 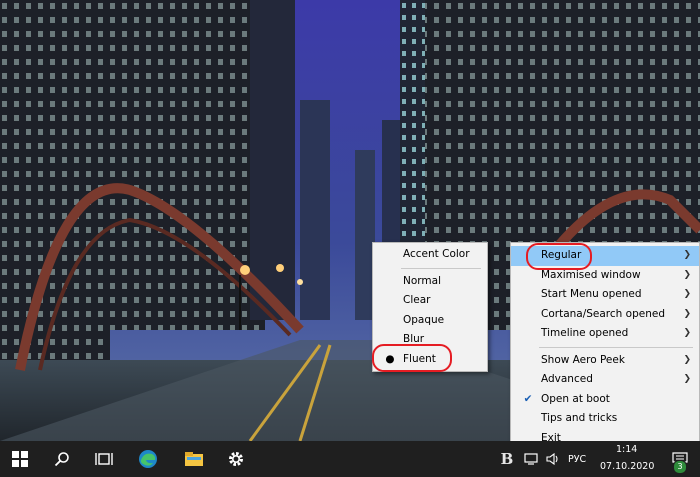 I want to click on clock-time: 1:14, so click(x=626, y=449).